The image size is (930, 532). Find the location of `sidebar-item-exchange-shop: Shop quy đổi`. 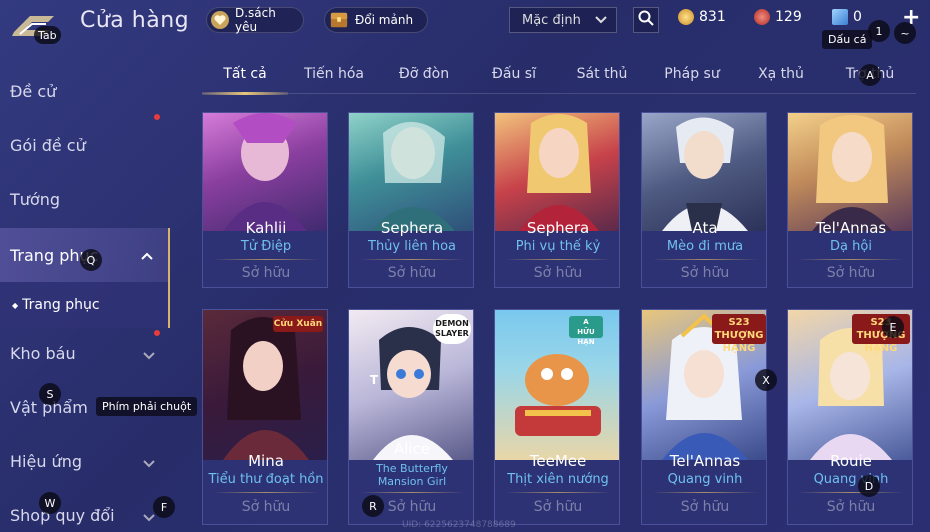

sidebar-item-exchange-shop: Shop quy đổi is located at coordinates (85, 511).